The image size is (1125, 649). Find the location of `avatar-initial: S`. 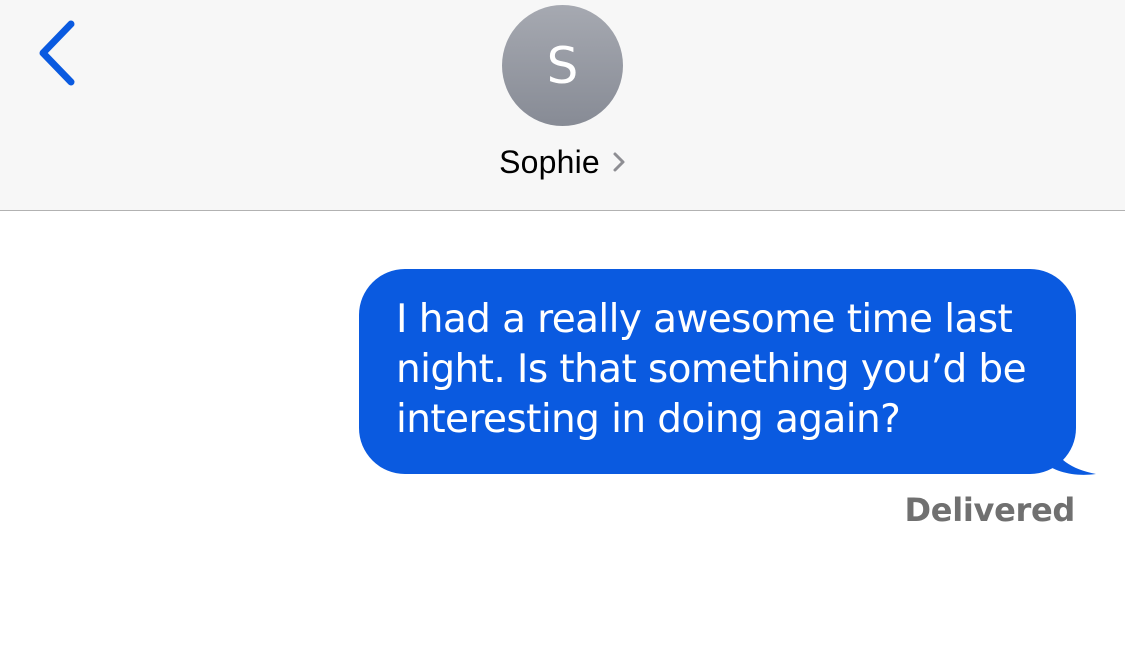

avatar-initial: S is located at coordinates (562, 65).